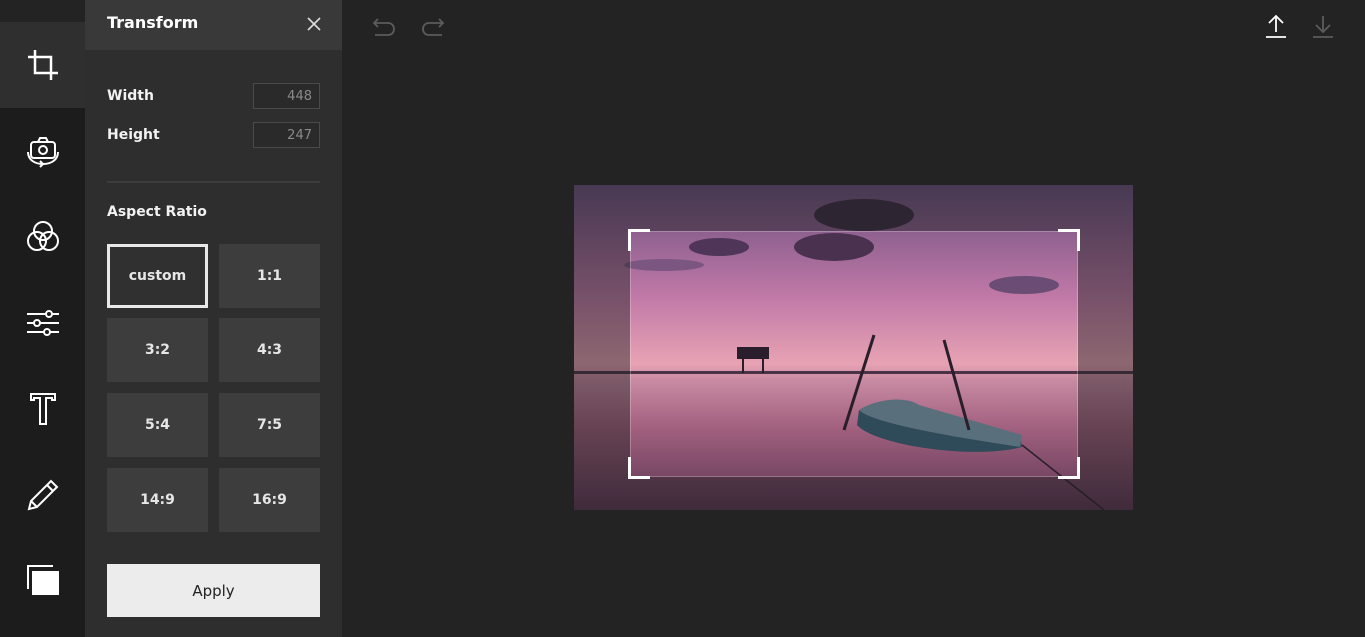 The height and width of the screenshot is (637, 1365). I want to click on upload-icon, so click(1276, 26).